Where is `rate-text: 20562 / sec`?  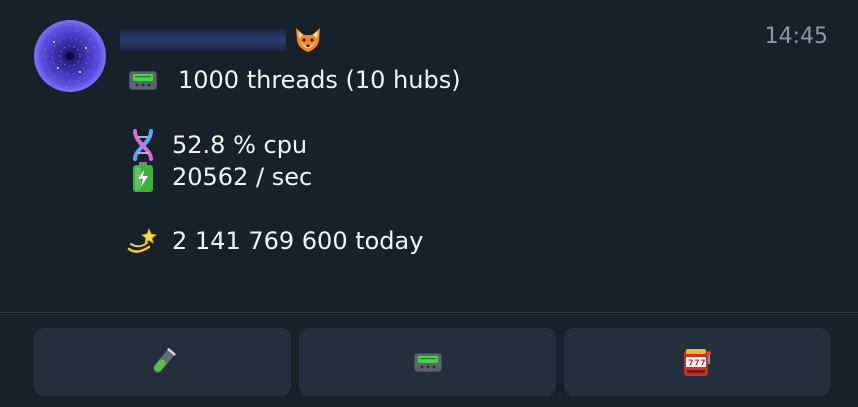 rate-text: 20562 / sec is located at coordinates (242, 177).